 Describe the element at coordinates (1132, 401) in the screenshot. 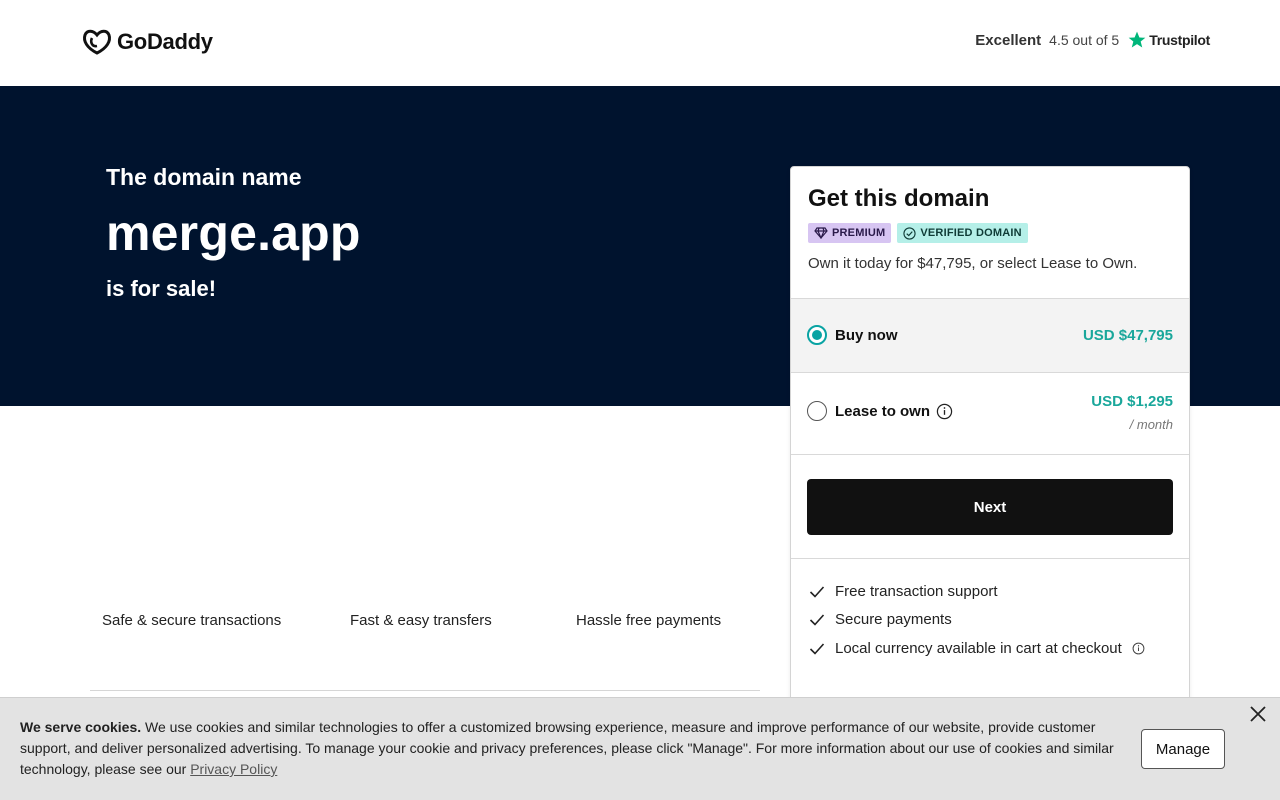

I see `lease-price: USD $1,295` at that location.